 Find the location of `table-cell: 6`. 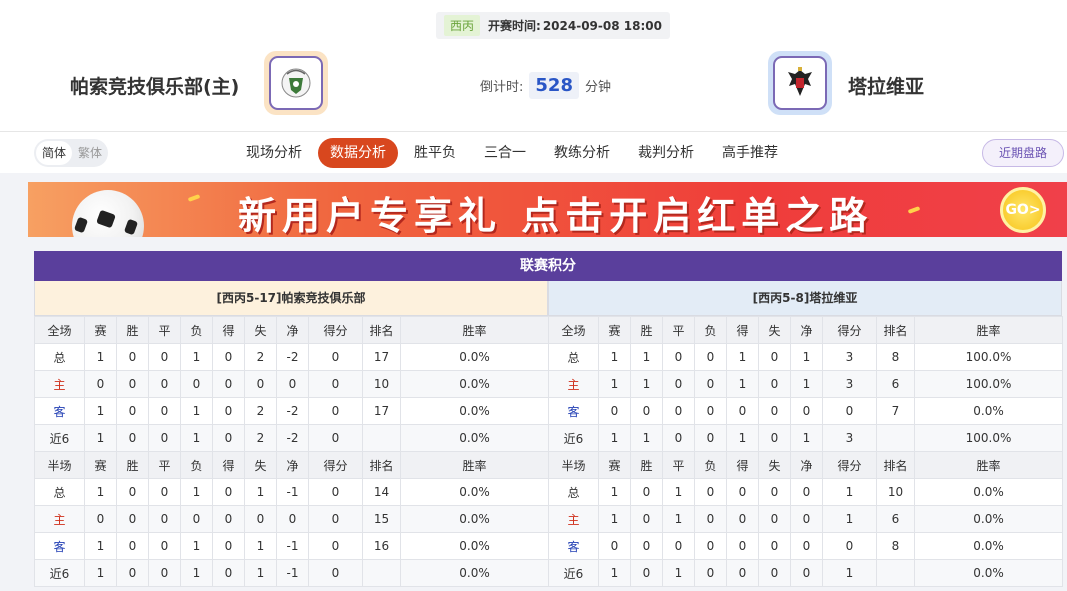

table-cell: 6 is located at coordinates (895, 384).